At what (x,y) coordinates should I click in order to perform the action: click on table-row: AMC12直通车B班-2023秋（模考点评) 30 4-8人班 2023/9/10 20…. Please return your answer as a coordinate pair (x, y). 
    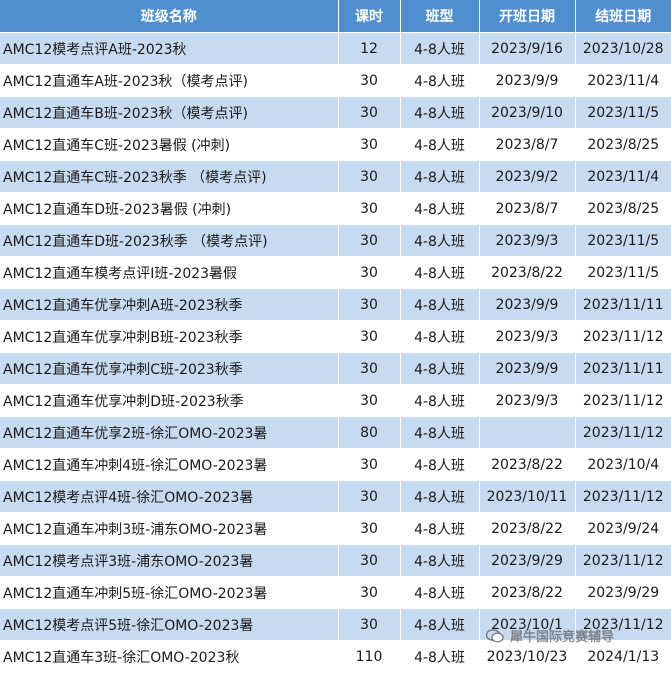
    Looking at the image, I should click on (335, 112).